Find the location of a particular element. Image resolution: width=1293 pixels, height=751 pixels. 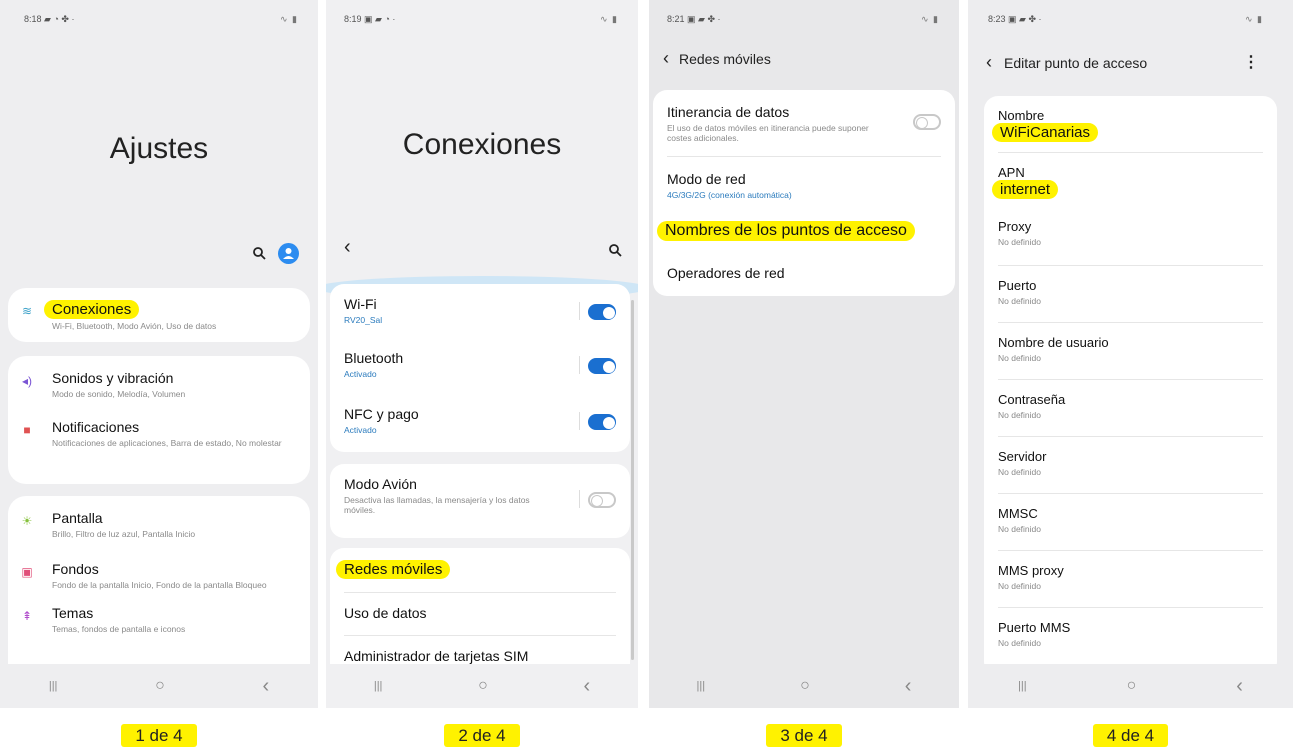

roaming-toggle is located at coordinates (927, 122).